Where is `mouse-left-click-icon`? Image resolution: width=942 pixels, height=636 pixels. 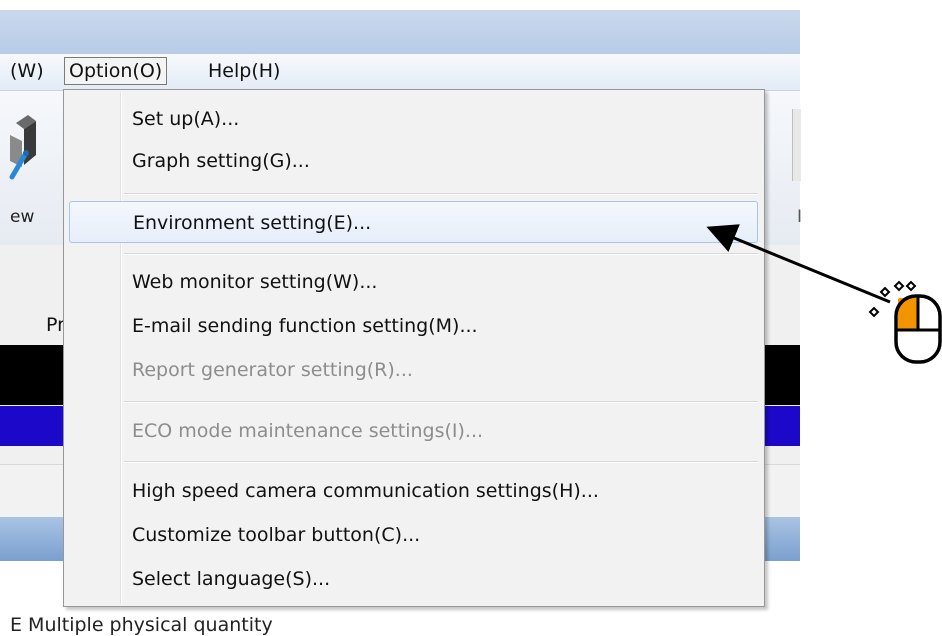
mouse-left-click-icon is located at coordinates (905, 322).